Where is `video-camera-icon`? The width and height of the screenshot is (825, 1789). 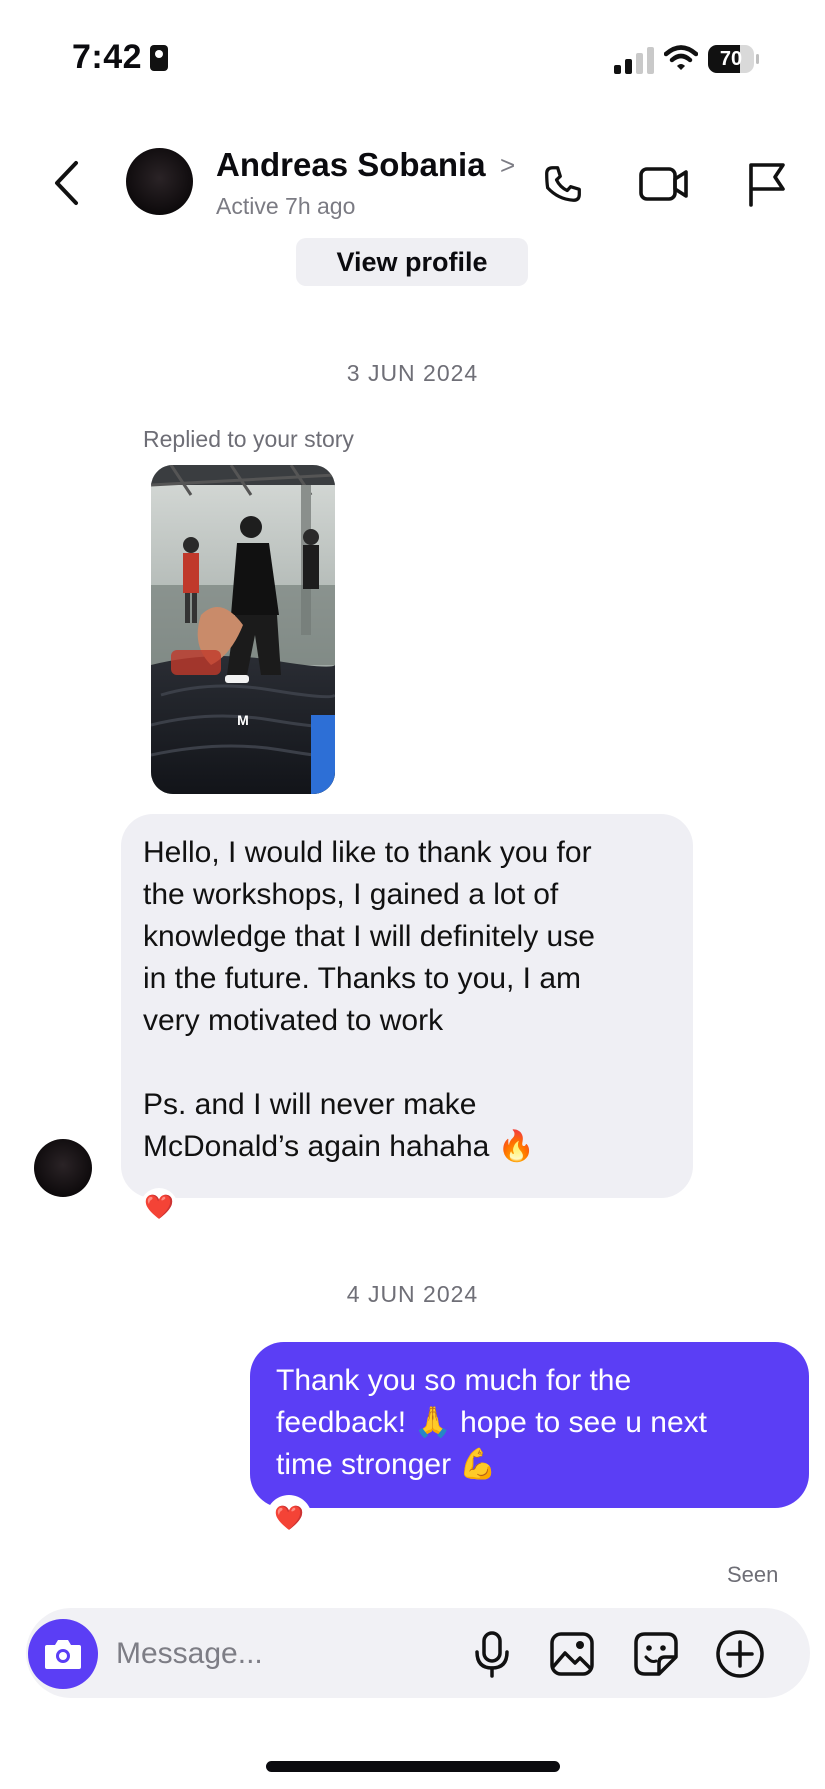
video-camera-icon is located at coordinates (663, 184).